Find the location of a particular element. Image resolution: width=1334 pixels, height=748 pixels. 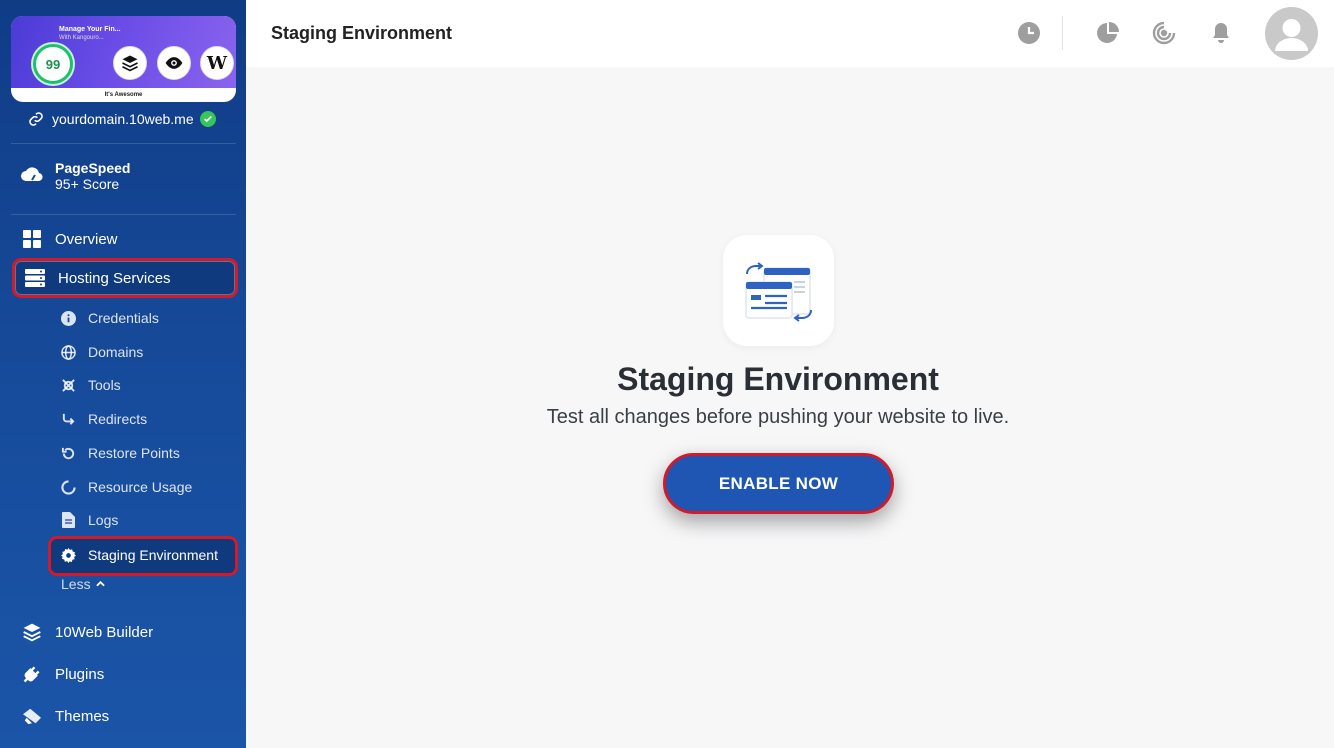

header-divider is located at coordinates (1062, 33).